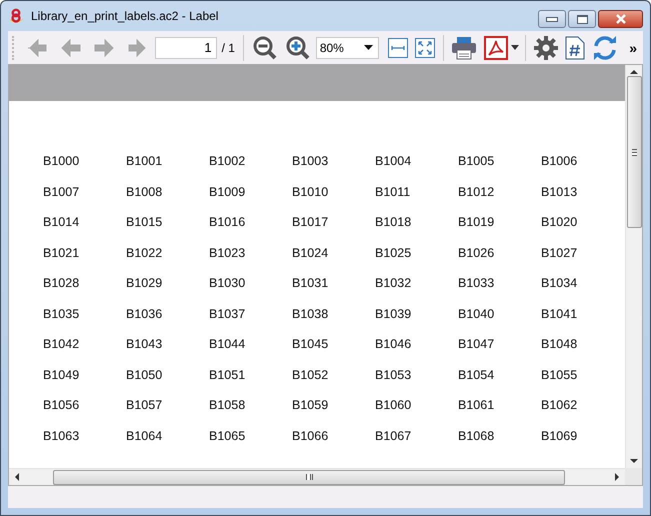 The height and width of the screenshot is (516, 651). What do you see at coordinates (546, 48) in the screenshot?
I see `settings-button` at bounding box center [546, 48].